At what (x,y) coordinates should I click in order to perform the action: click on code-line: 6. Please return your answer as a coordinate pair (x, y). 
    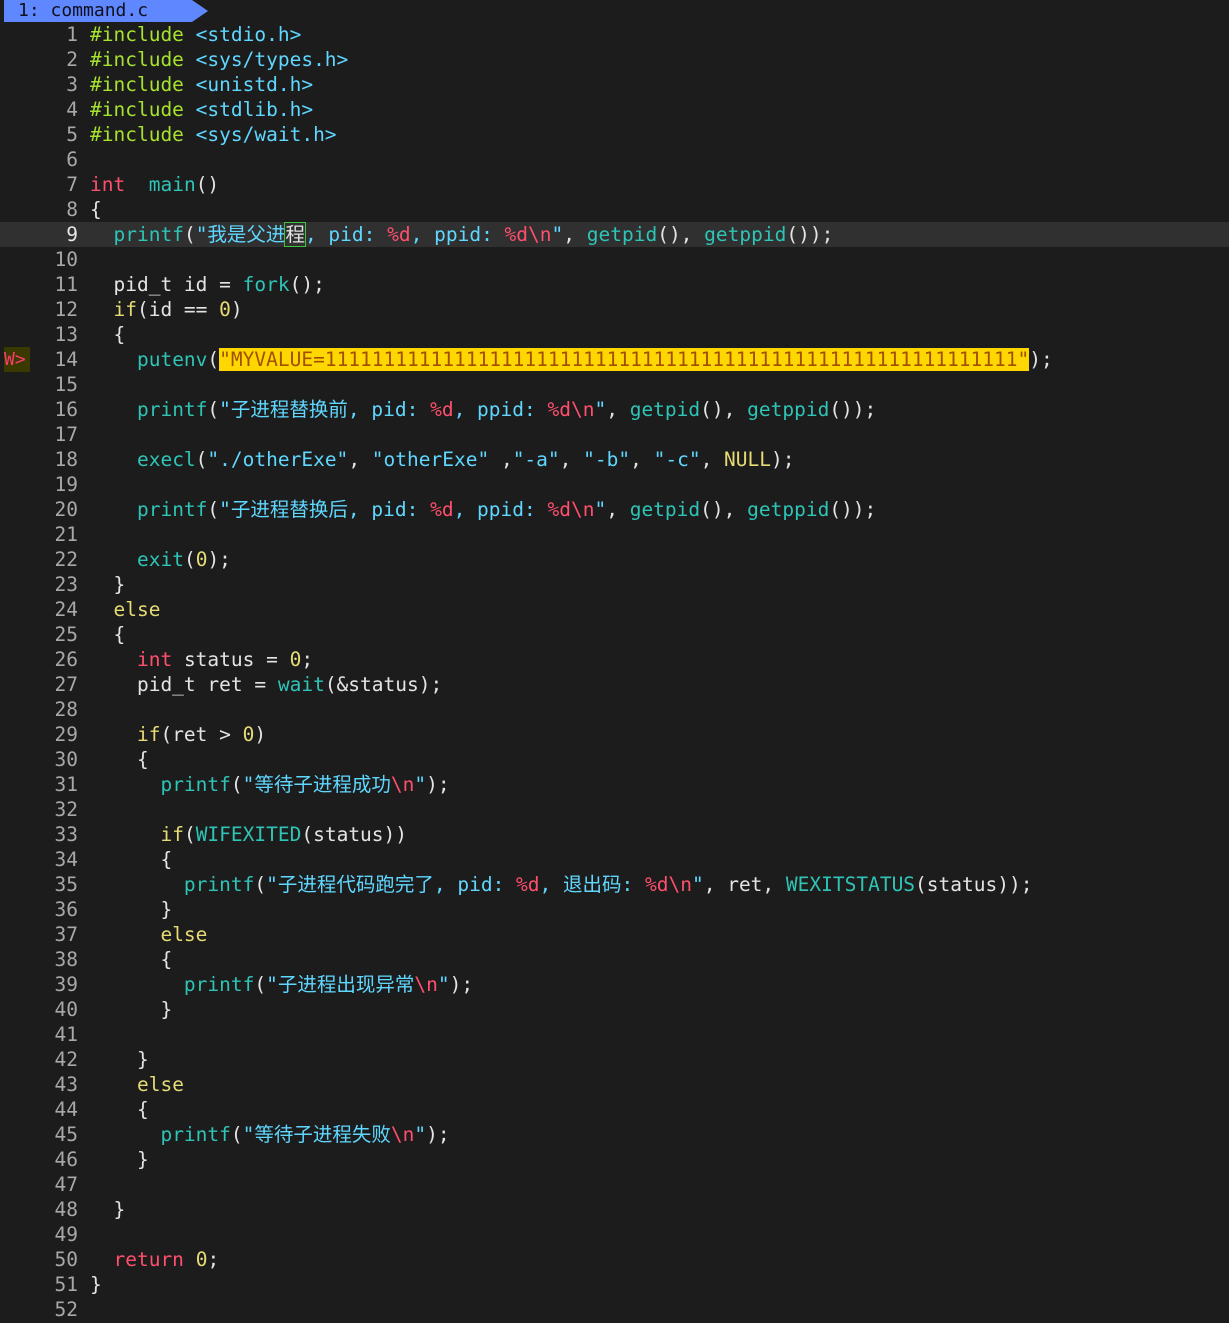
    Looking at the image, I should click on (614, 159).